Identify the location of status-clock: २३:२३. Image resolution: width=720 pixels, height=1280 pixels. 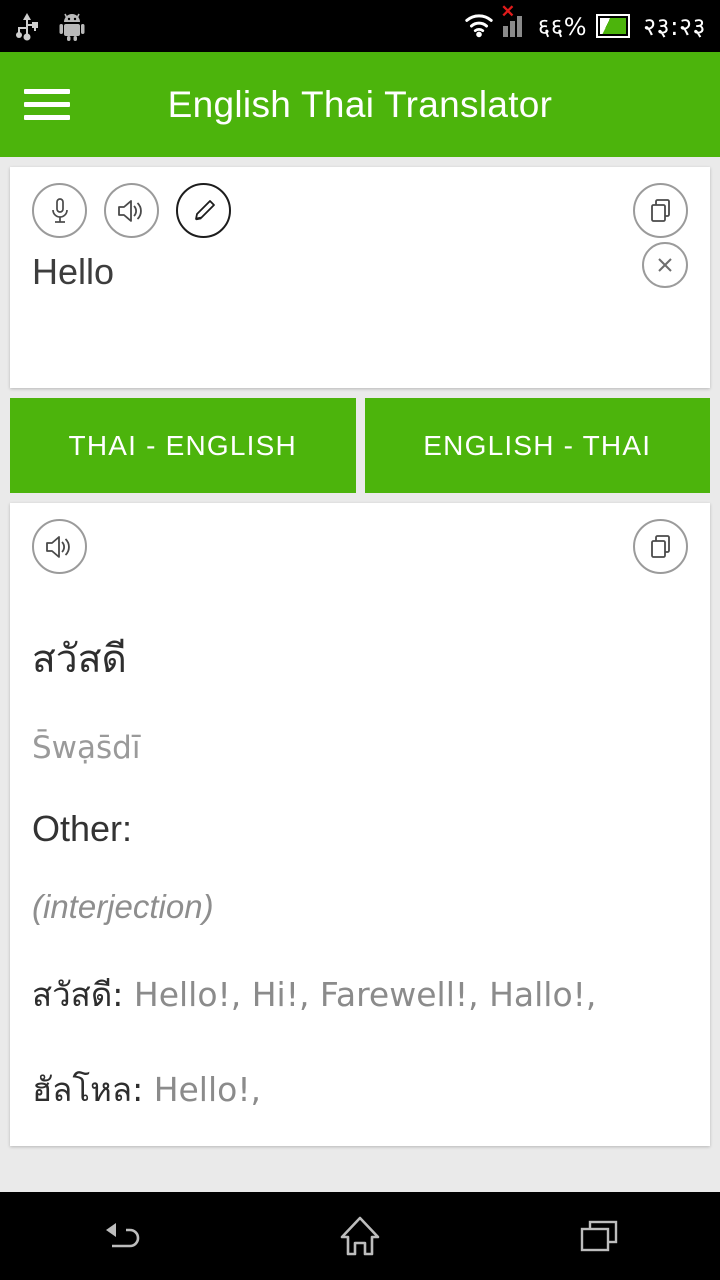
(674, 26).